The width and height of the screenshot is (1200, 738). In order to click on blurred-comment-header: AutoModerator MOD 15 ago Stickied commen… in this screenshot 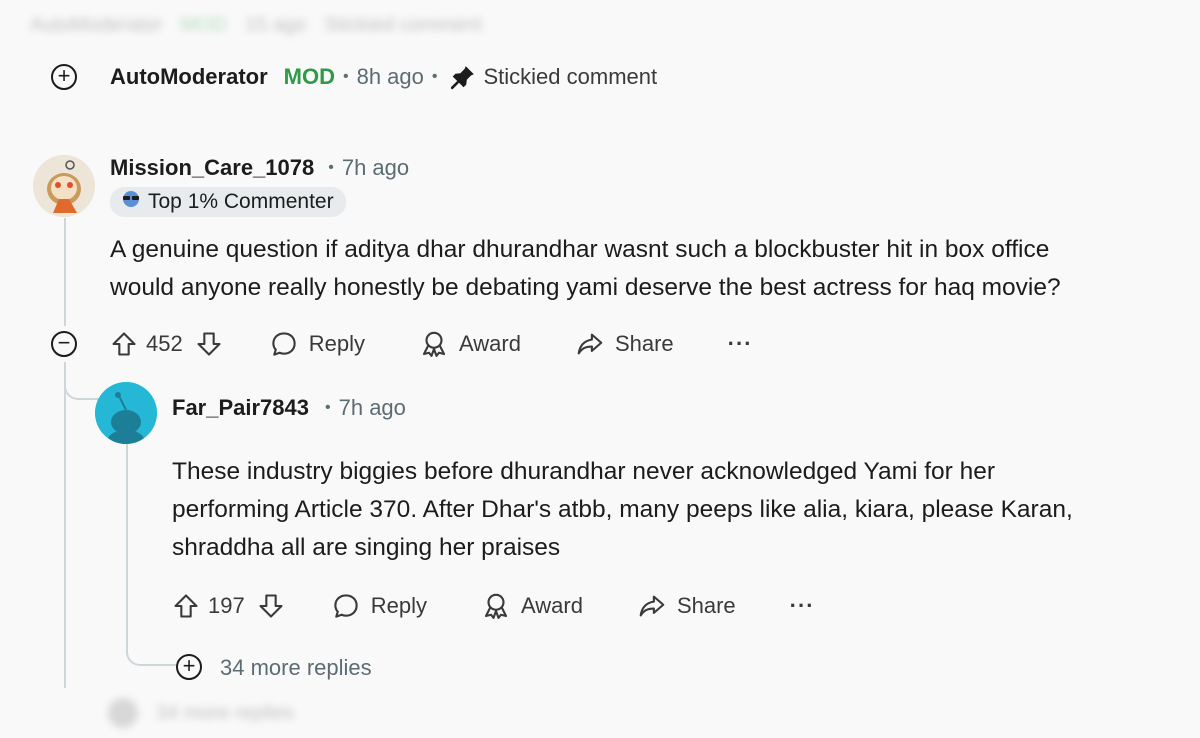, I will do `click(256, 25)`.